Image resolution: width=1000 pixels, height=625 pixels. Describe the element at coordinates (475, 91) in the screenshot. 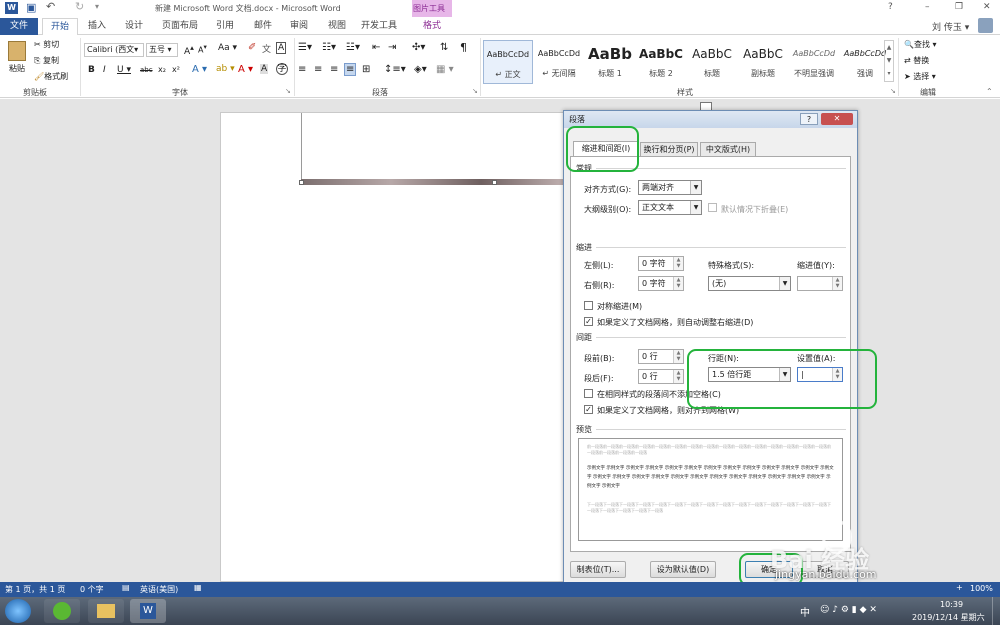

I see `paragraph-dialog-launcher-icon: ↘` at that location.